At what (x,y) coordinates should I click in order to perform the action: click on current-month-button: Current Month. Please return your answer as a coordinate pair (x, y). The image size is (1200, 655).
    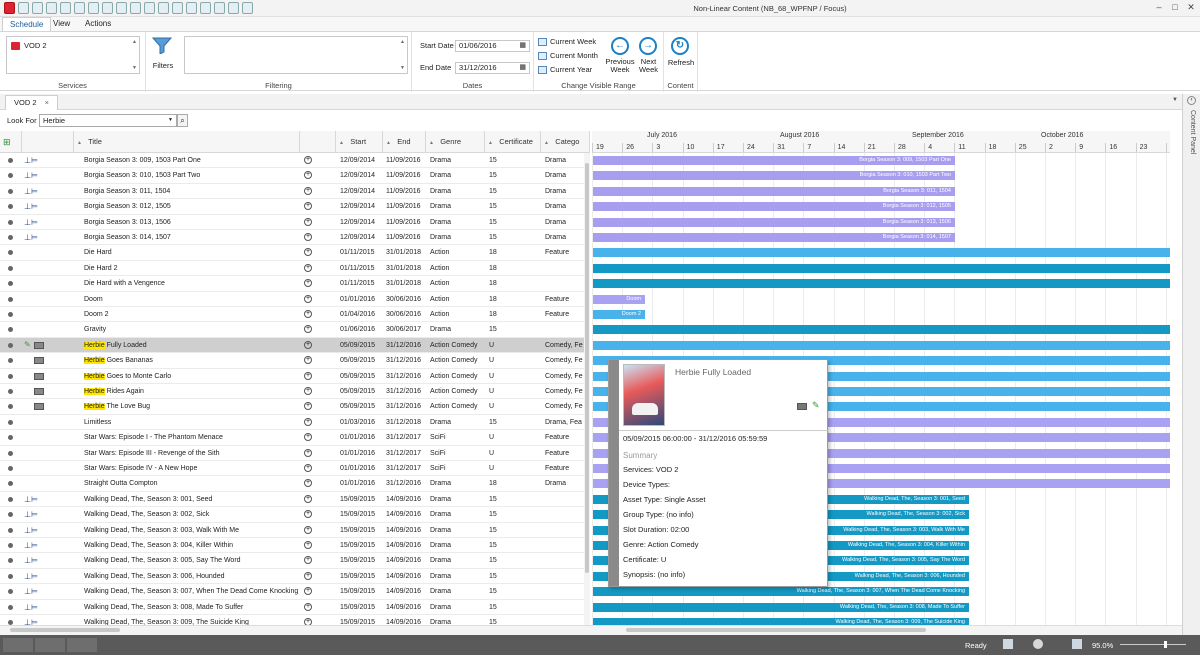
    Looking at the image, I should click on (568, 56).